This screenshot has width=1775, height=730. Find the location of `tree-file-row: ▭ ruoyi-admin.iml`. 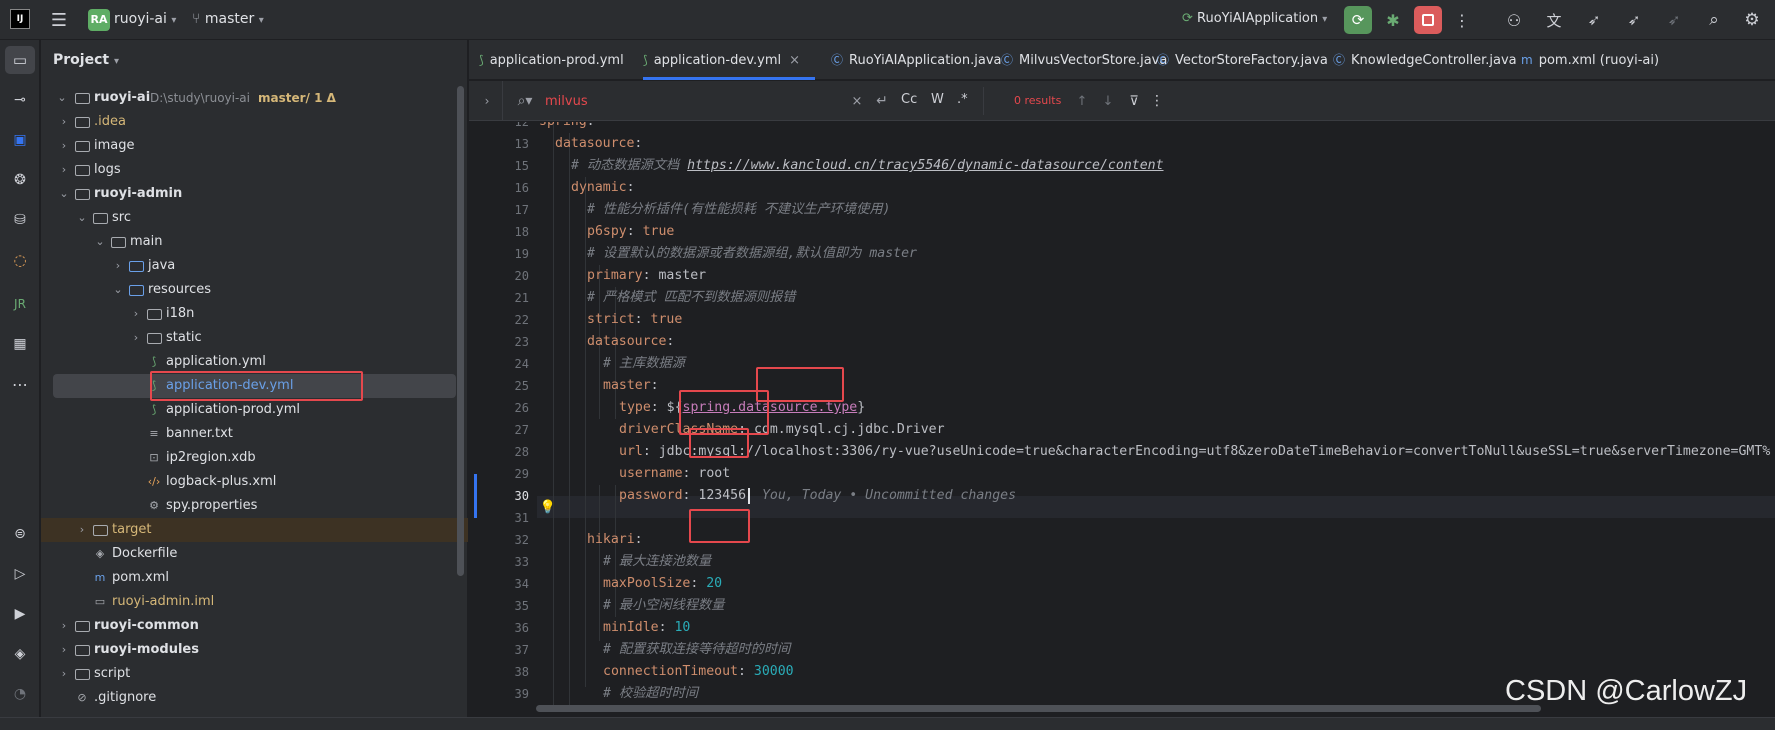

tree-file-row: ▭ ruoyi-admin.iml is located at coordinates (254, 602).